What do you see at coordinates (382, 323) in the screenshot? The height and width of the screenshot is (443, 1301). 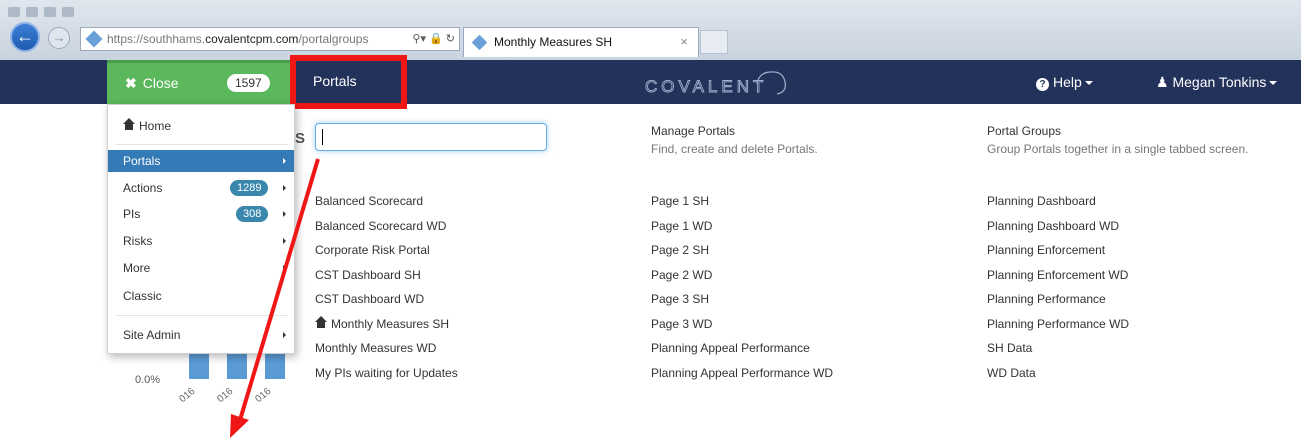 I see `portal-link: Monthly Measures SH` at bounding box center [382, 323].